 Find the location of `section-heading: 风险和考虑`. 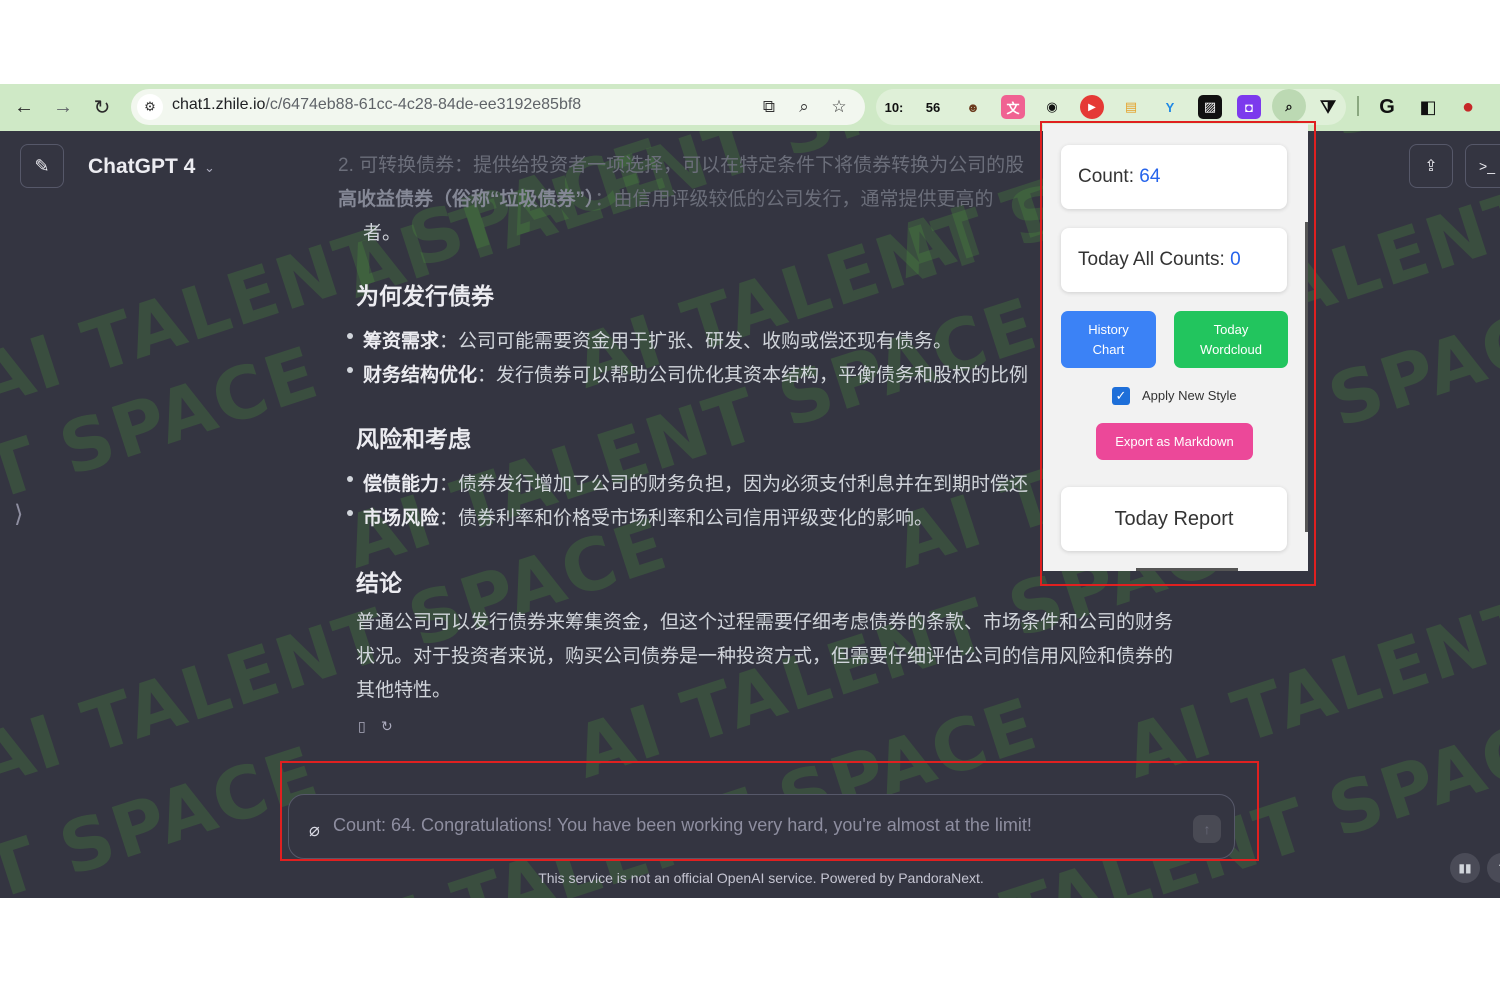

section-heading: 风险和考虑 is located at coordinates (413, 439).